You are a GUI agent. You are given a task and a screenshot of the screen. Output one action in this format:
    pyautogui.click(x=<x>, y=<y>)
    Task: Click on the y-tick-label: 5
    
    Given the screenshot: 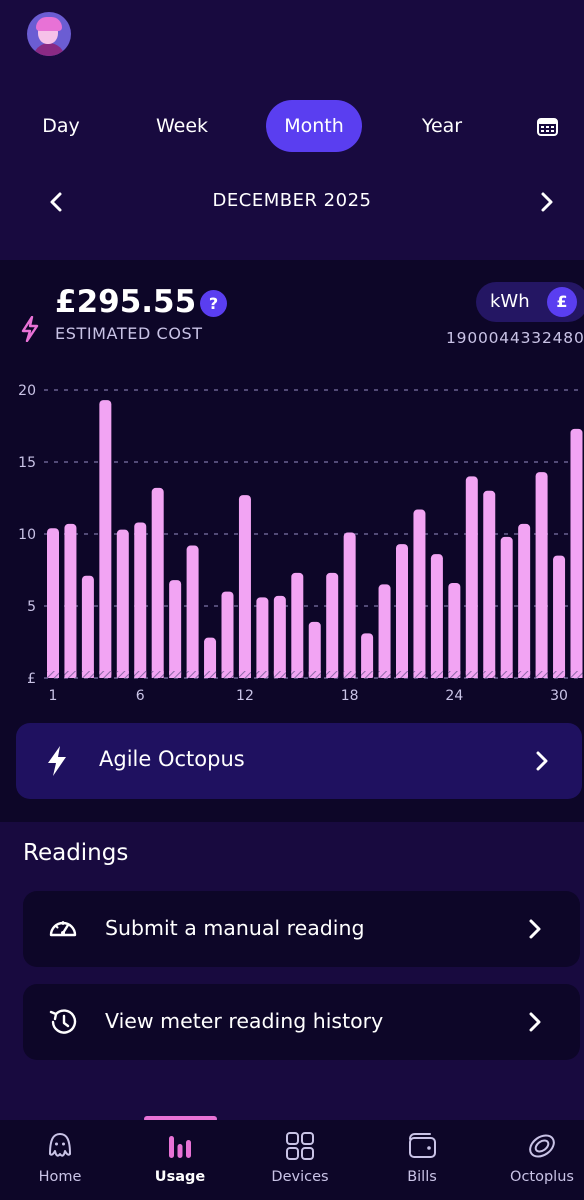 What is the action you would take?
    pyautogui.click(x=31, y=607)
    